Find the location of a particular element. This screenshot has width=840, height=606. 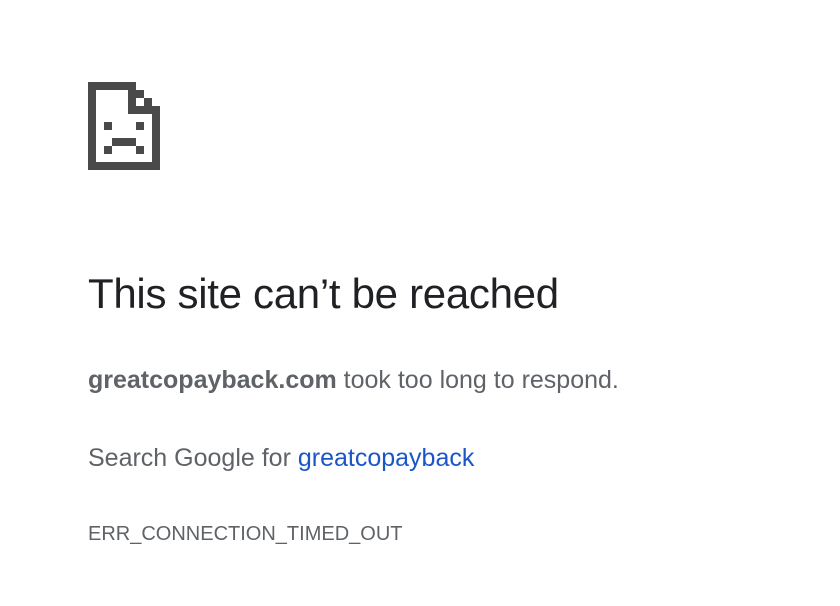

search-suggestion: Search Google for greatcopayback is located at coordinates (281, 458).